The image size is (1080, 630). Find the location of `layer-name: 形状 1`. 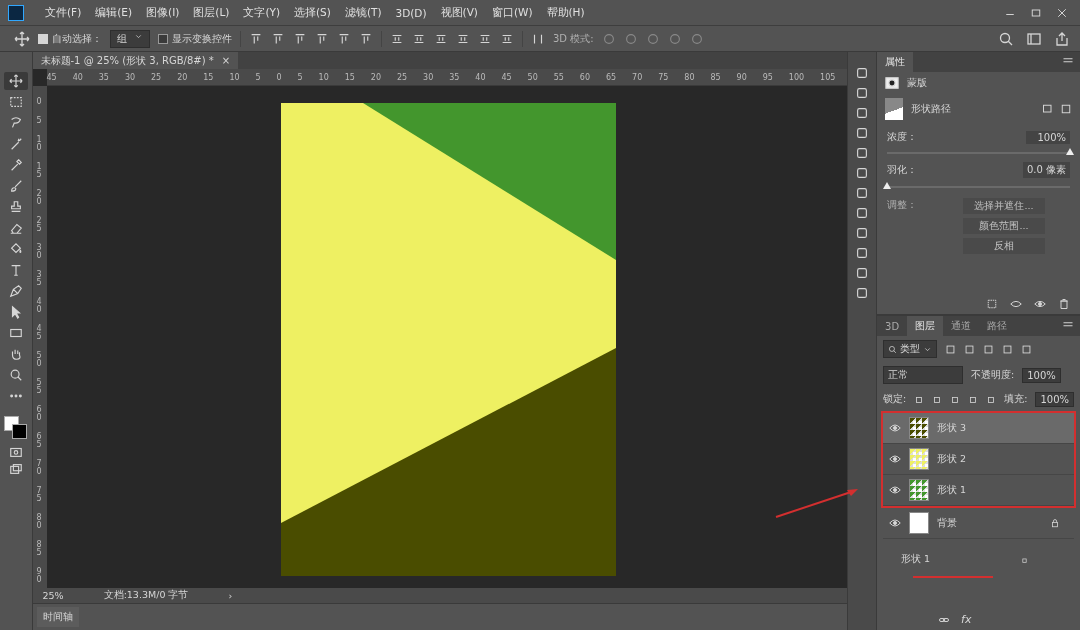

layer-name: 形状 1 is located at coordinates (952, 490).